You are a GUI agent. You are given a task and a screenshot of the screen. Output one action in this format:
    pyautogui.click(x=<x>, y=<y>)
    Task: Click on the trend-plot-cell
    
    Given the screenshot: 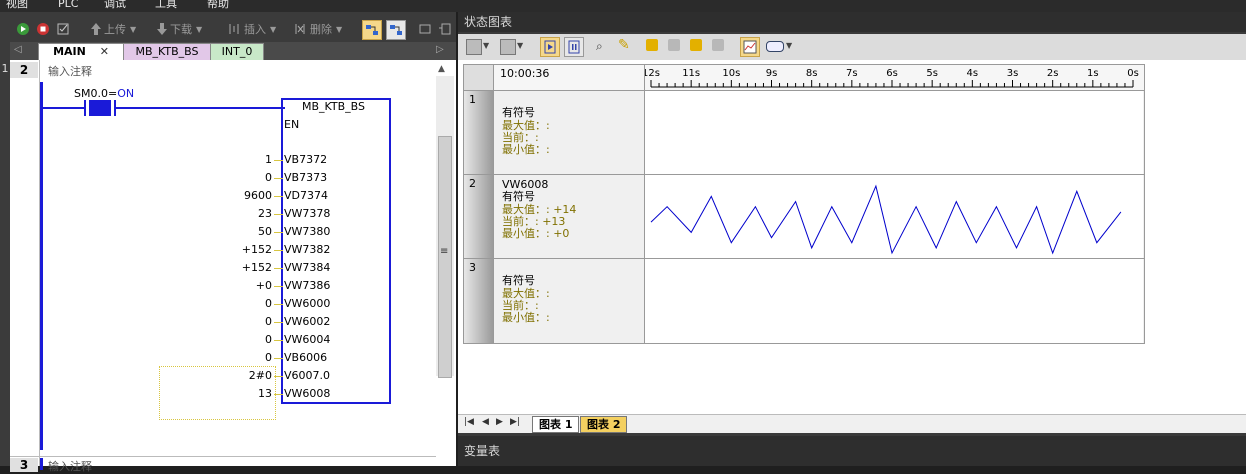 What is the action you would take?
    pyautogui.click(x=894, y=301)
    